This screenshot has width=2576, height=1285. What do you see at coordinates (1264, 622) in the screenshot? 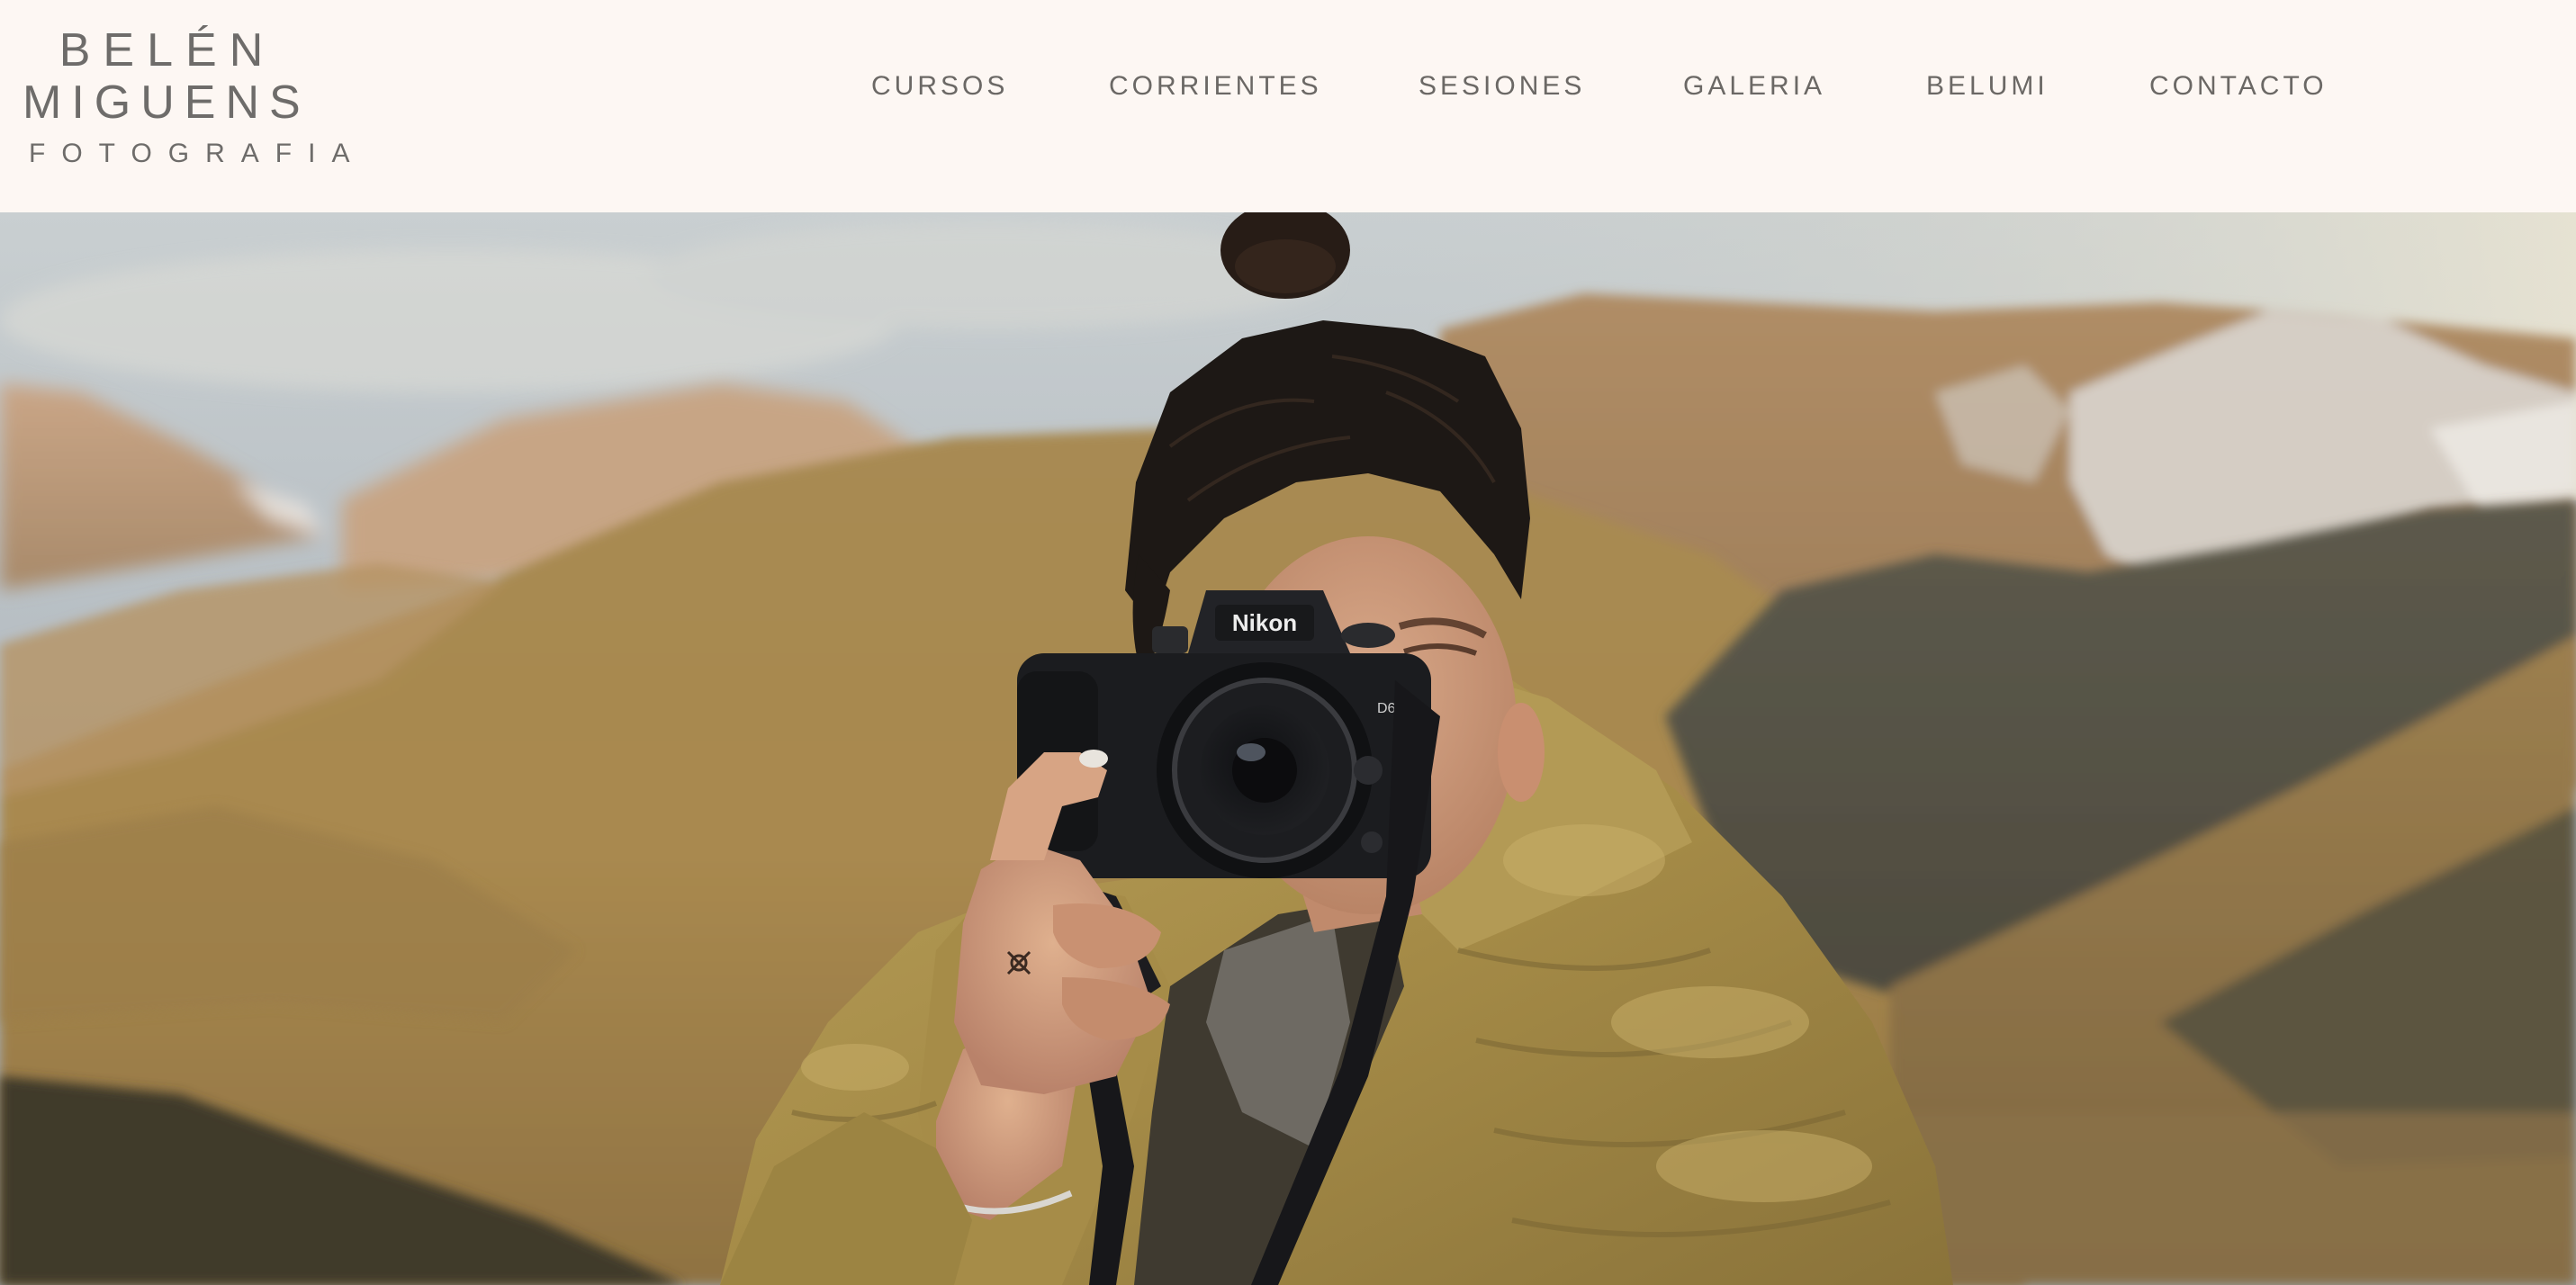
I see `camera-brand-label: Nikon` at bounding box center [1264, 622].